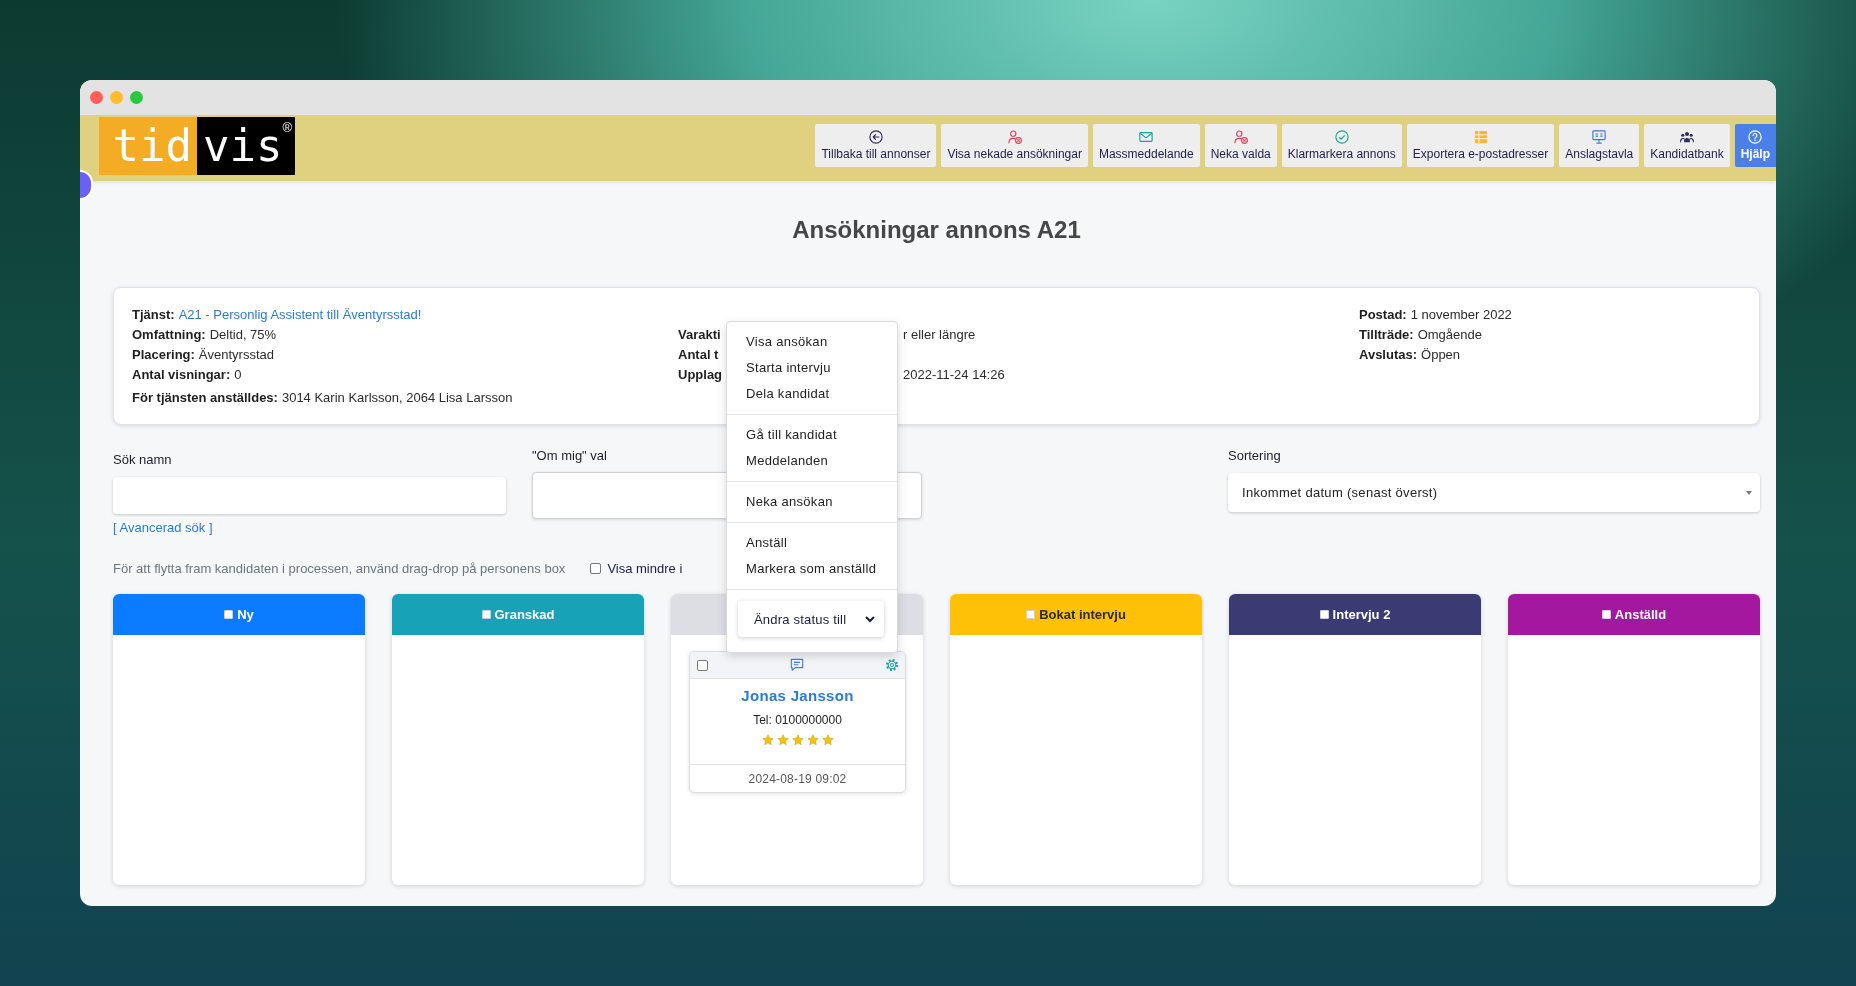 This screenshot has height=986, width=1856. Describe the element at coordinates (1461, 315) in the screenshot. I see `info-value: 1 november 2022` at that location.